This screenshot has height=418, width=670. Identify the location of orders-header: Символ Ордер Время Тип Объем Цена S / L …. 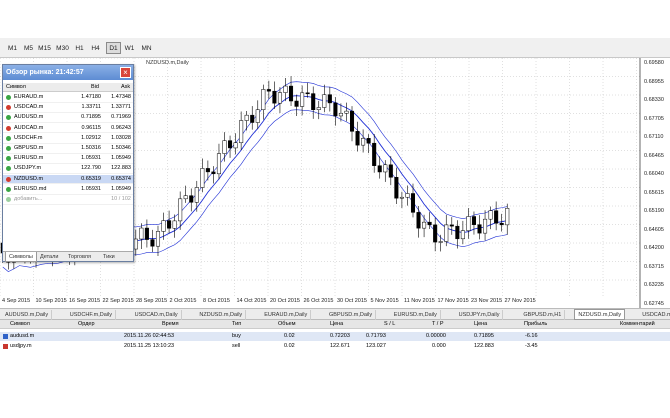
(335, 324).